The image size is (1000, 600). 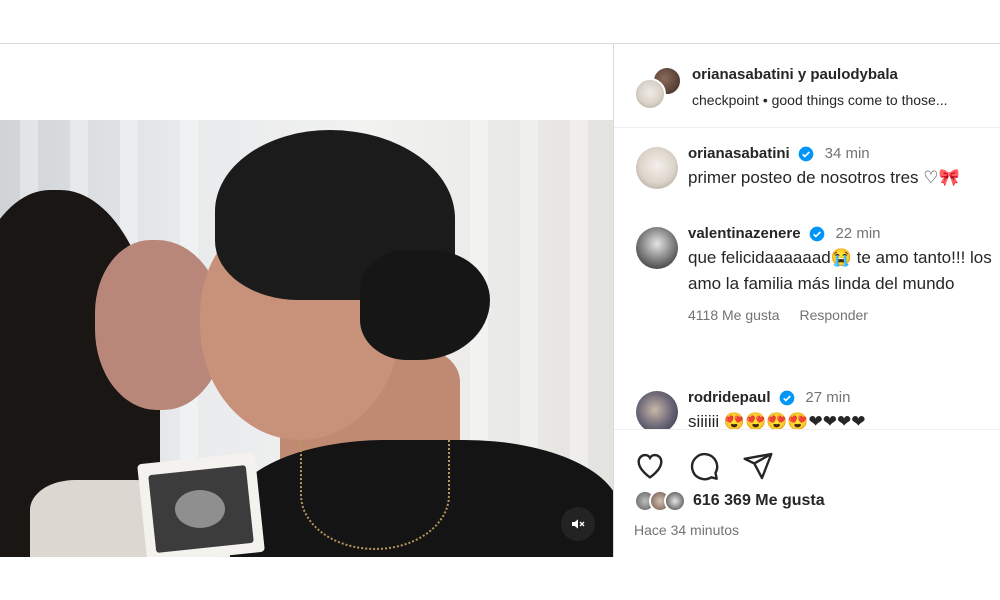 I want to click on post-timestamp: Hace 34 minutos, so click(x=686, y=530).